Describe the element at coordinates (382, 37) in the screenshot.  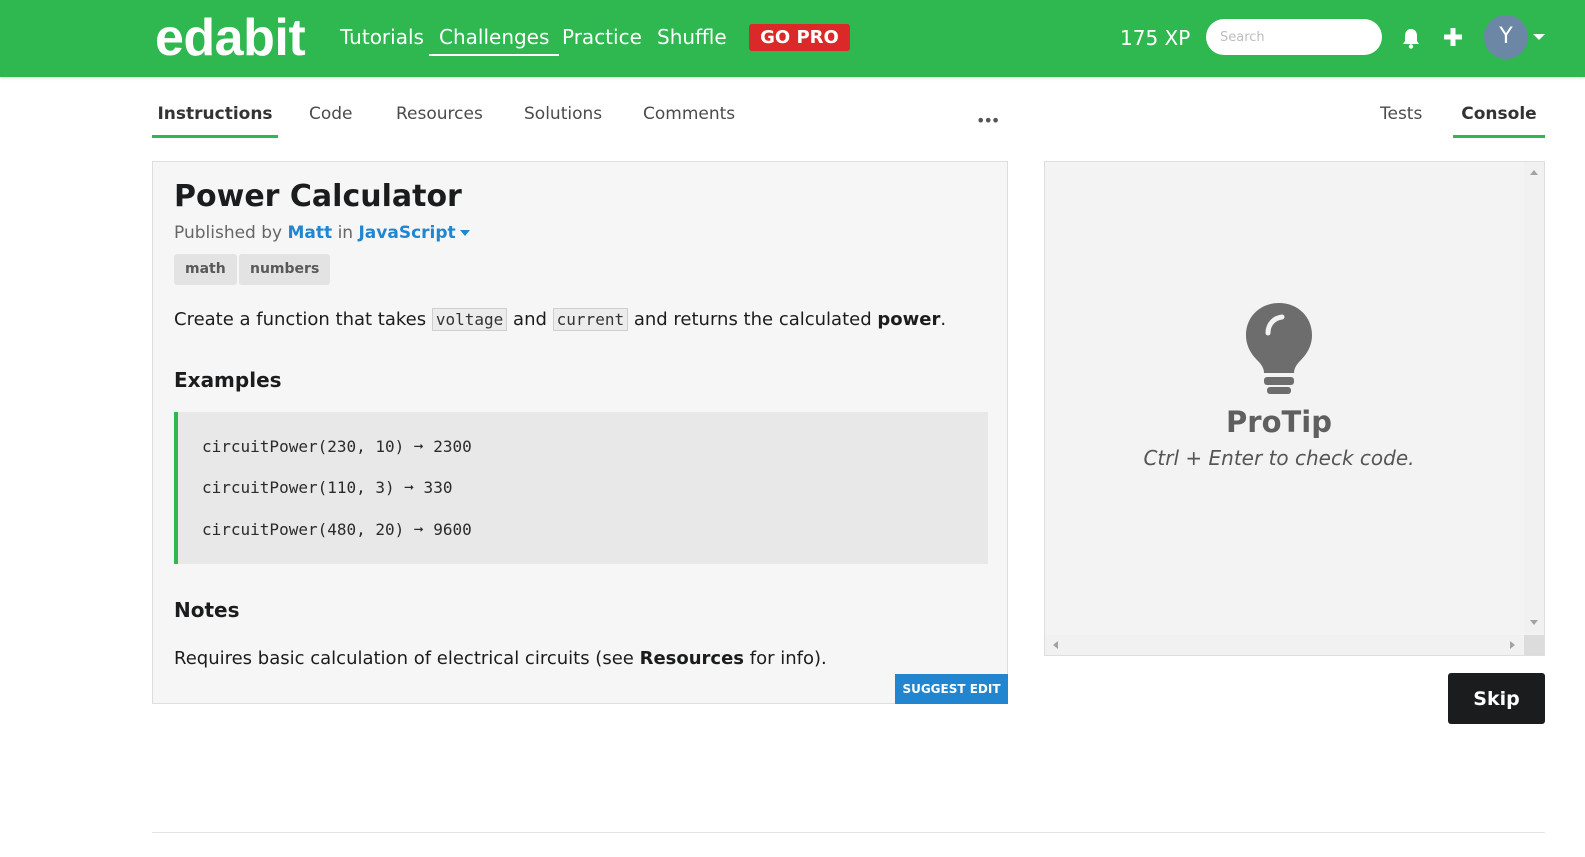
I see `nav-tutorials: Tutorials` at that location.